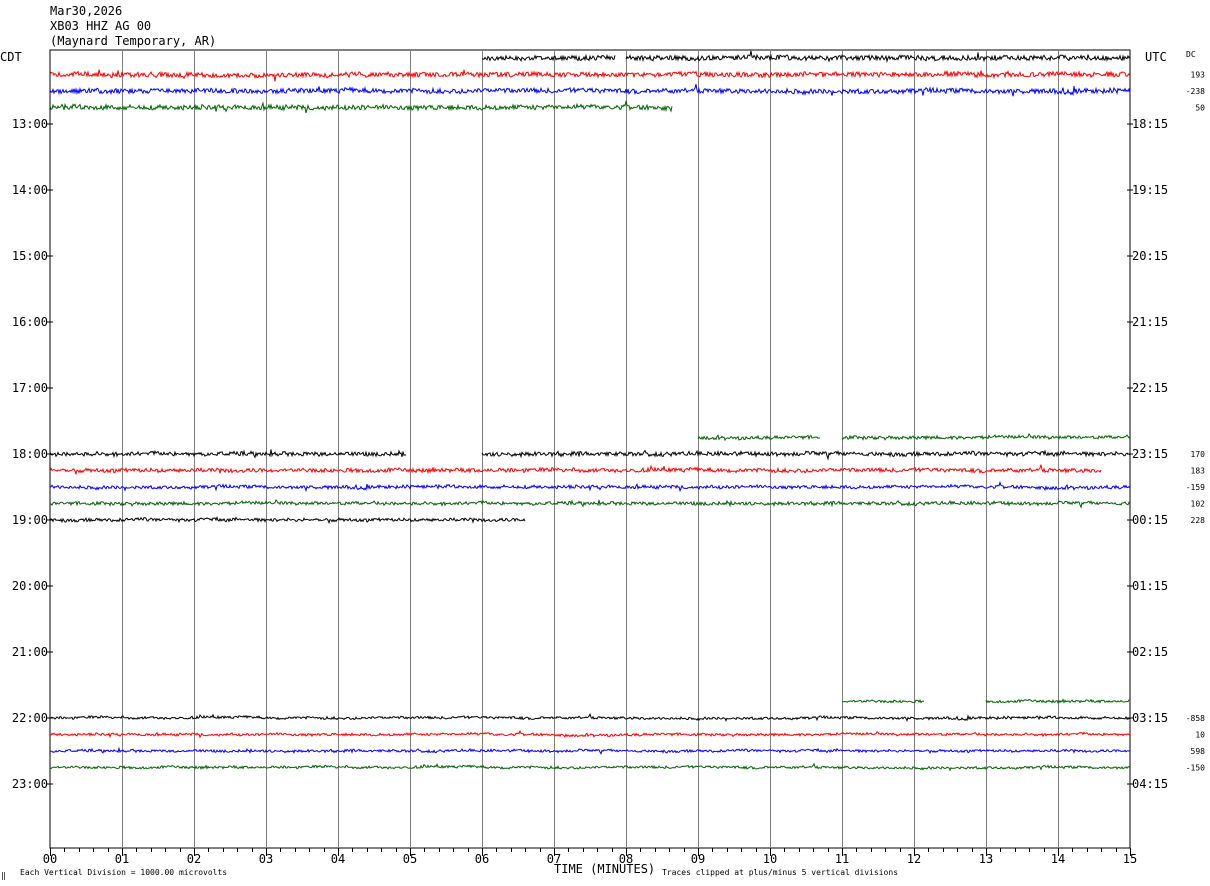 The width and height of the screenshot is (1210, 886). I want to click on left-hour-label: 15:00, so click(30, 256).